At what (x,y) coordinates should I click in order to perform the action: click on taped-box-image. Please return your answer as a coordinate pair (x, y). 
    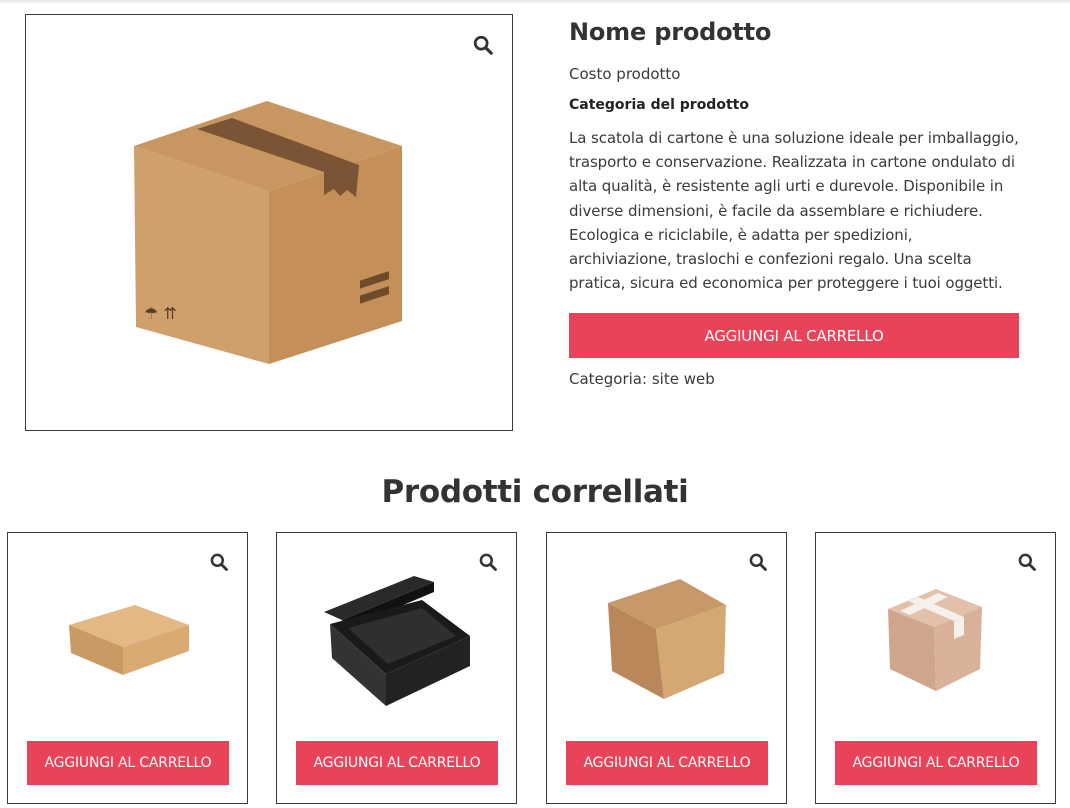
    Looking at the image, I should click on (935, 668).